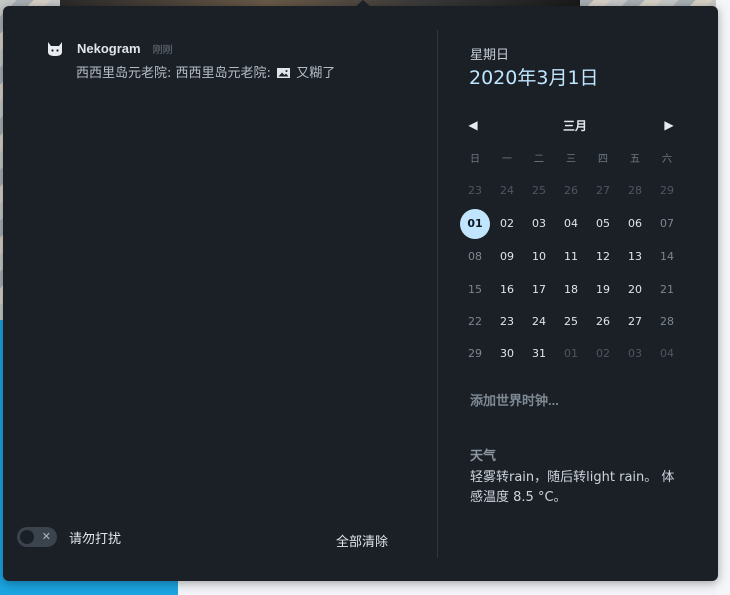 This screenshot has width=730, height=595. I want to click on calendar-day: 31, so click(539, 354).